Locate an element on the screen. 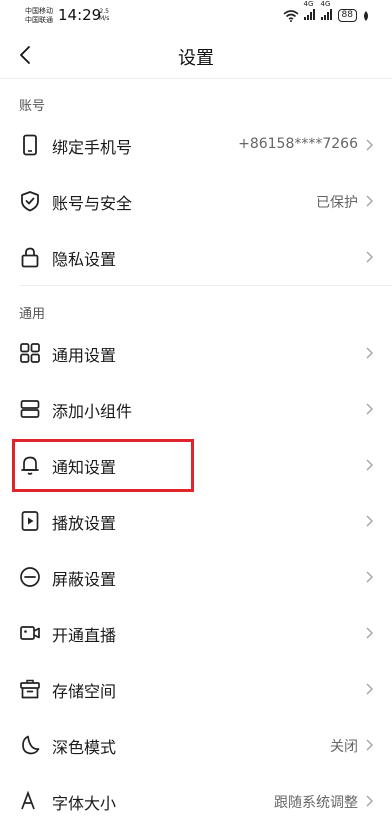  row-font-size: 字体大小 跟随系统调整 is located at coordinates (196, 801).